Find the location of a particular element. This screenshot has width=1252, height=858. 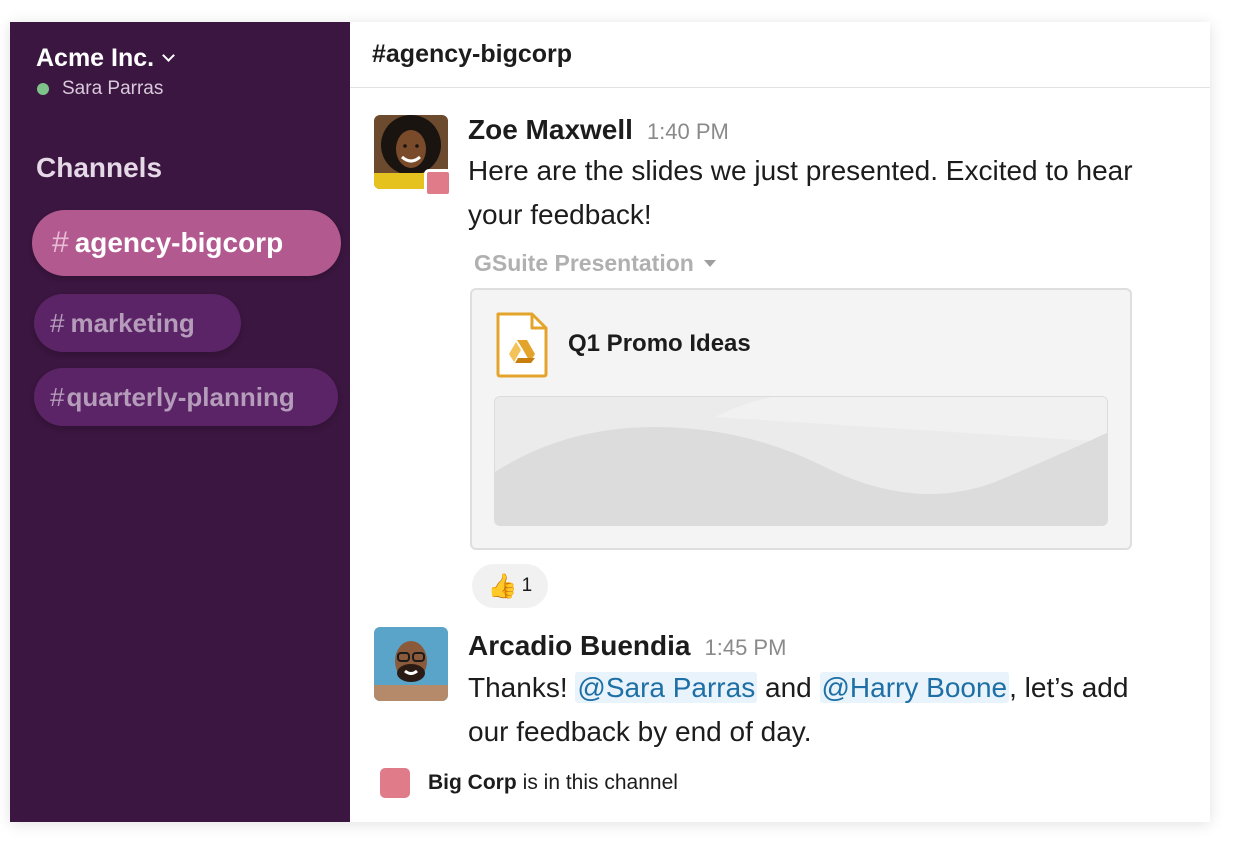

message-author-row: Arcadio Buendia 1:45 PM is located at coordinates (627, 646).